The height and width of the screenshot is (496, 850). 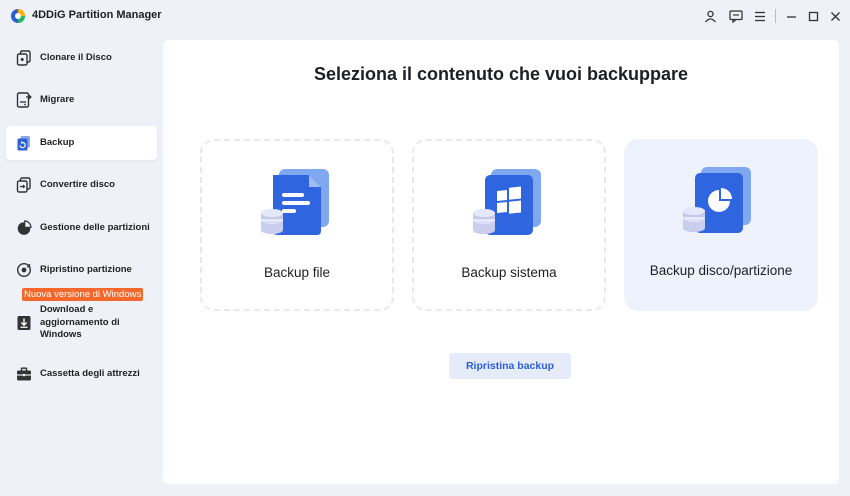 I want to click on sidebar-item-label: Download e aggiornamento di Windows, so click(x=80, y=322).